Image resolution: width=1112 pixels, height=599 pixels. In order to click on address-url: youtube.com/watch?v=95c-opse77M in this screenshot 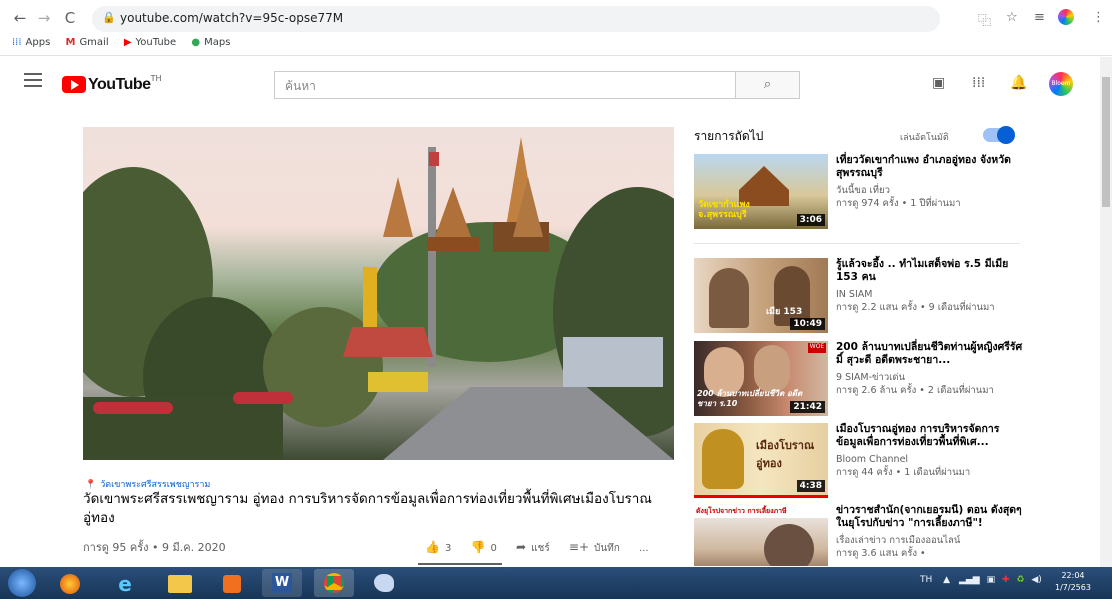, I will do `click(231, 18)`.